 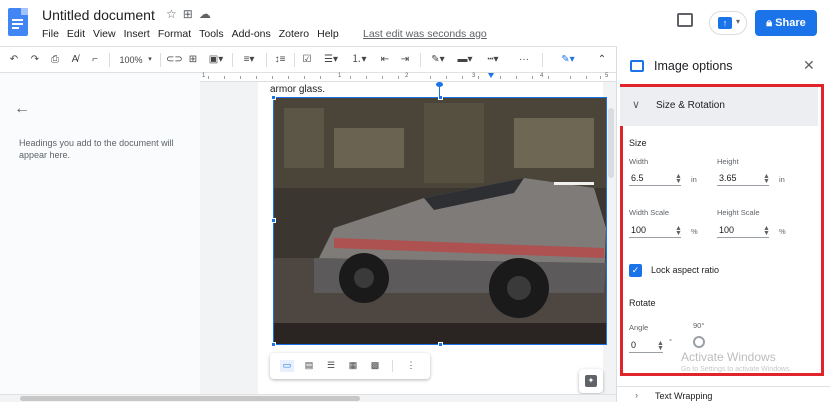 What do you see at coordinates (635, 270) in the screenshot?
I see `lock-aspect-checkbox: ✓` at bounding box center [635, 270].